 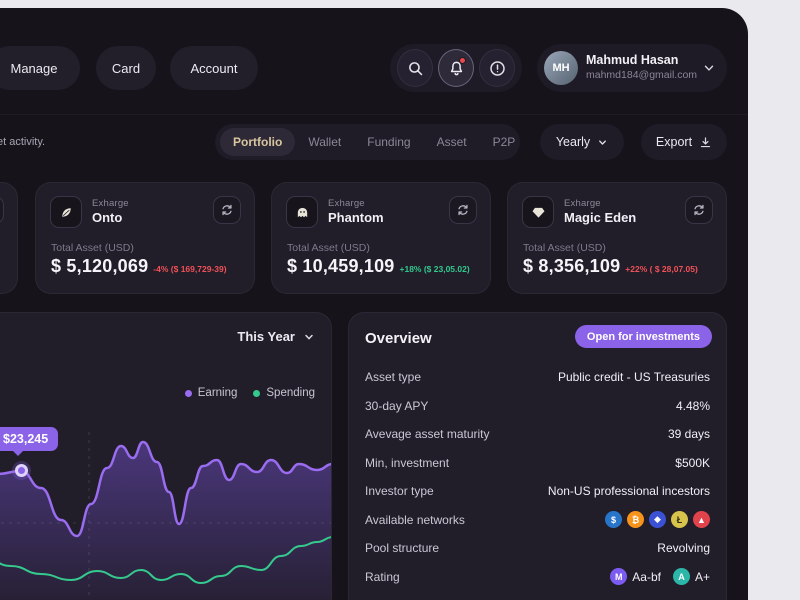 I want to click on asset-change: +22% ( $ 28,07.05), so click(x=661, y=269).